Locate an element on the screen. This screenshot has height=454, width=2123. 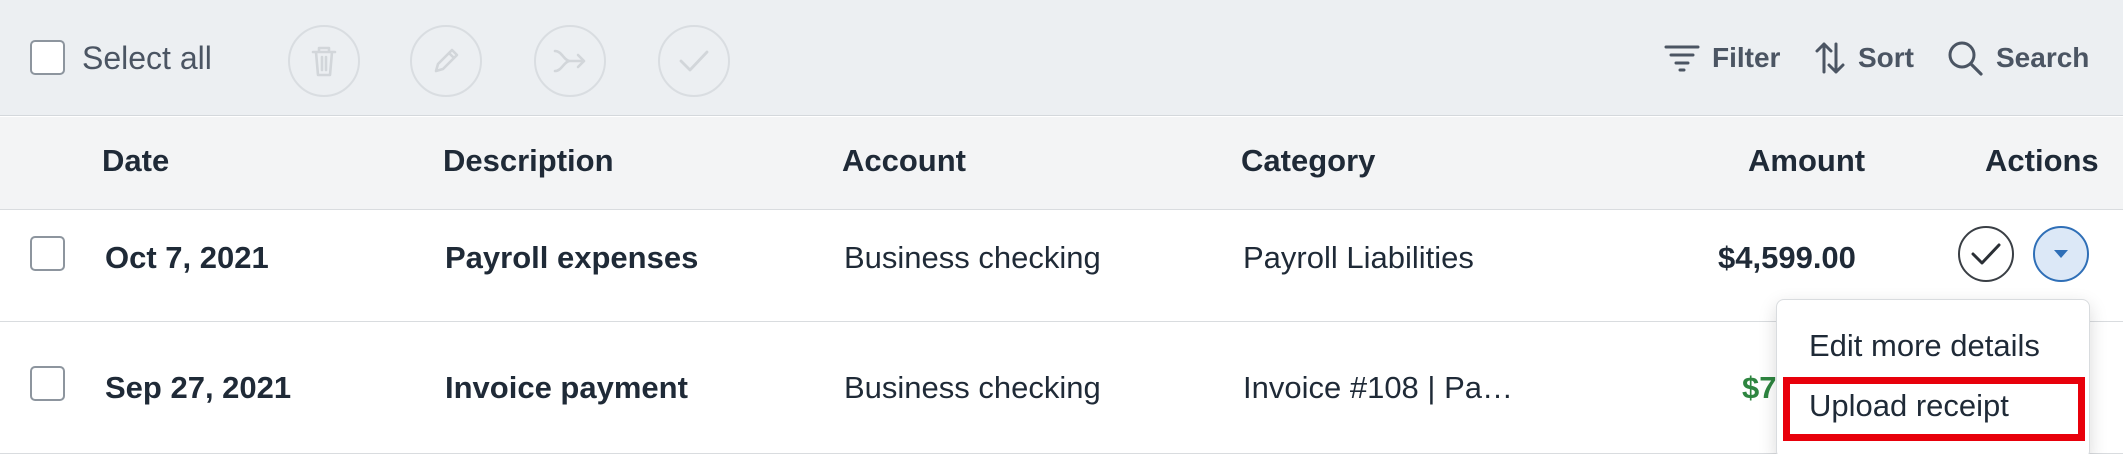
sort-button: Sort is located at coordinates (1864, 58).